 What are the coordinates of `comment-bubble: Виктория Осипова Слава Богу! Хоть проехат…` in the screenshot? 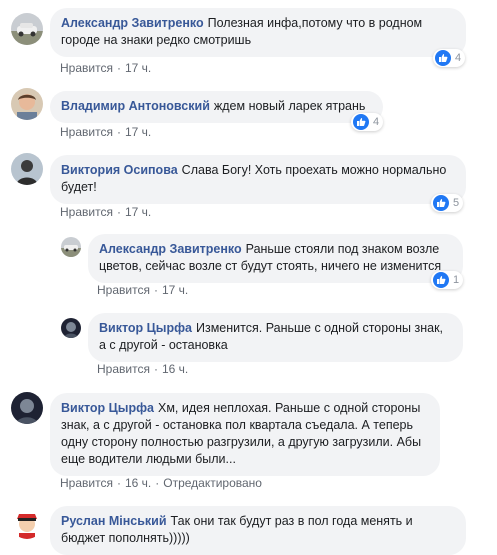 It's located at (258, 179).